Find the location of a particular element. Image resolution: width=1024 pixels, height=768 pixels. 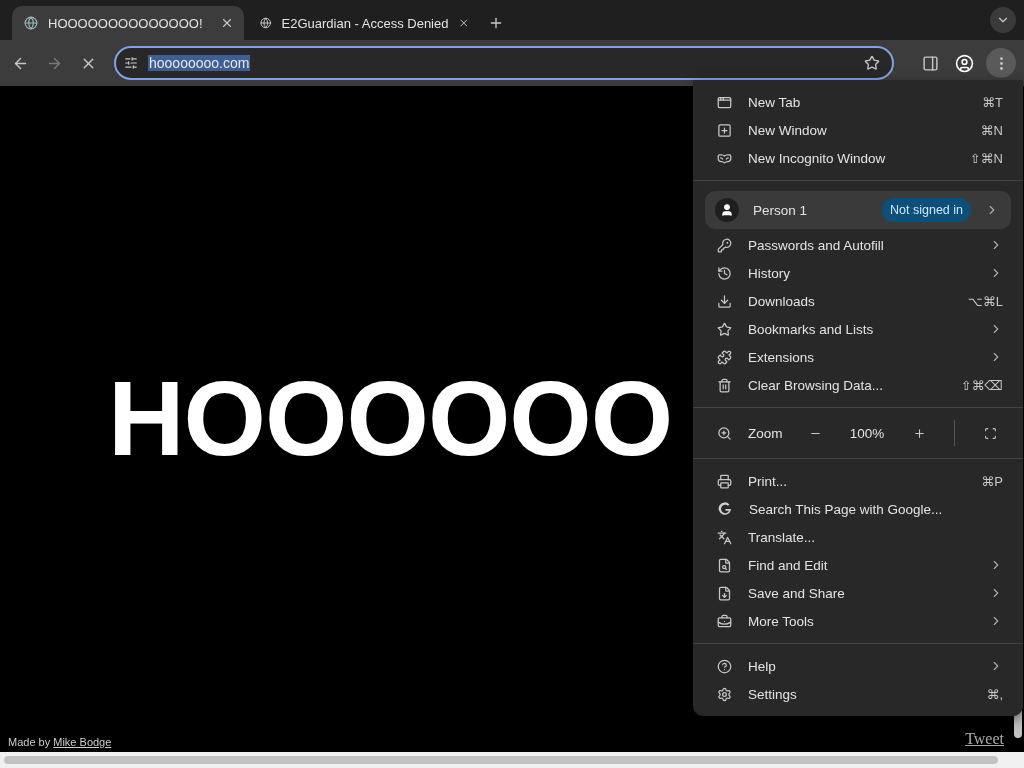

tab-title: HOOOOOOOOOOOOOO! is located at coordinates (126, 23).